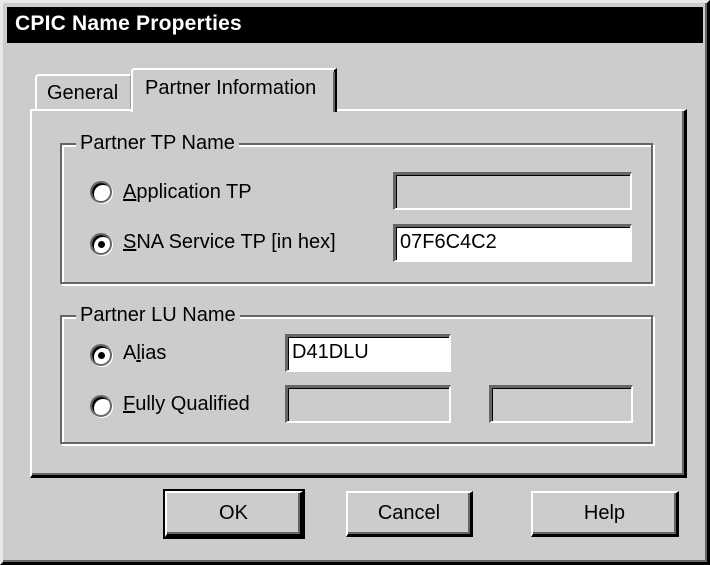 This screenshot has width=710, height=565. I want to click on sna-service-tp-mnemonic: S, so click(130, 242).